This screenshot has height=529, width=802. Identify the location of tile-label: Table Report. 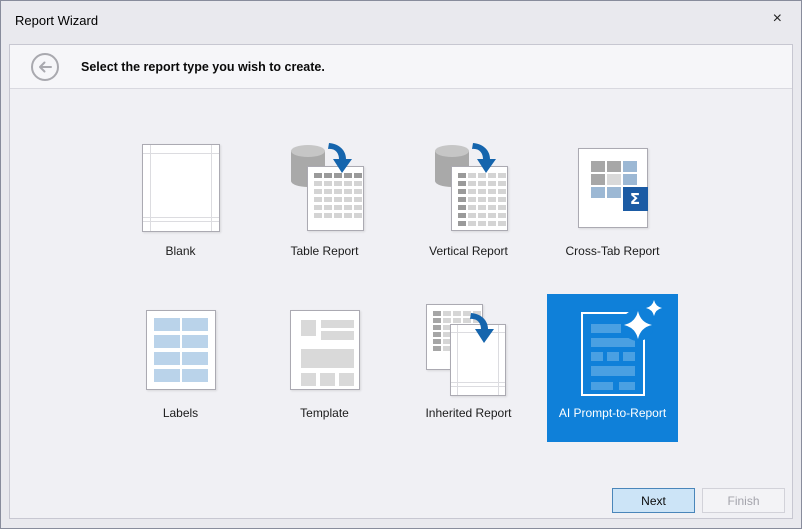
(324, 251).